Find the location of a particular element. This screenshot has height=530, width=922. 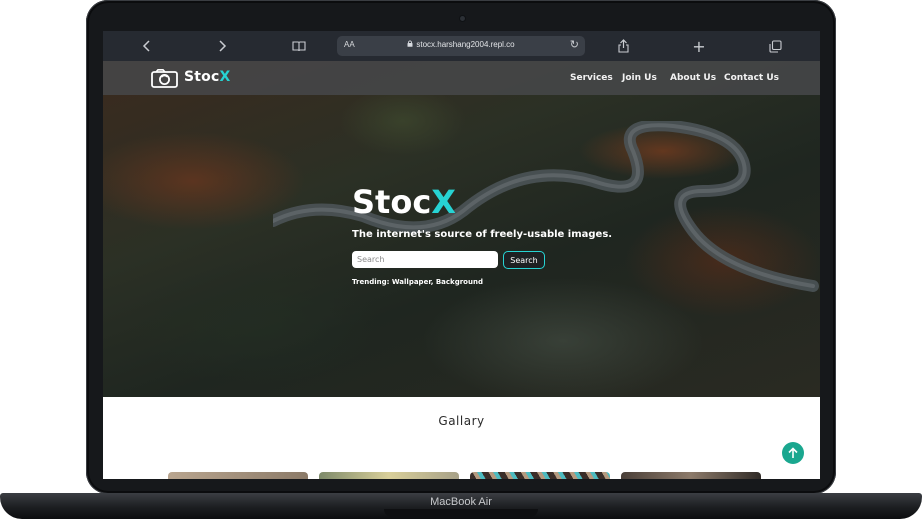

nav-about-us: About Us is located at coordinates (693, 78).